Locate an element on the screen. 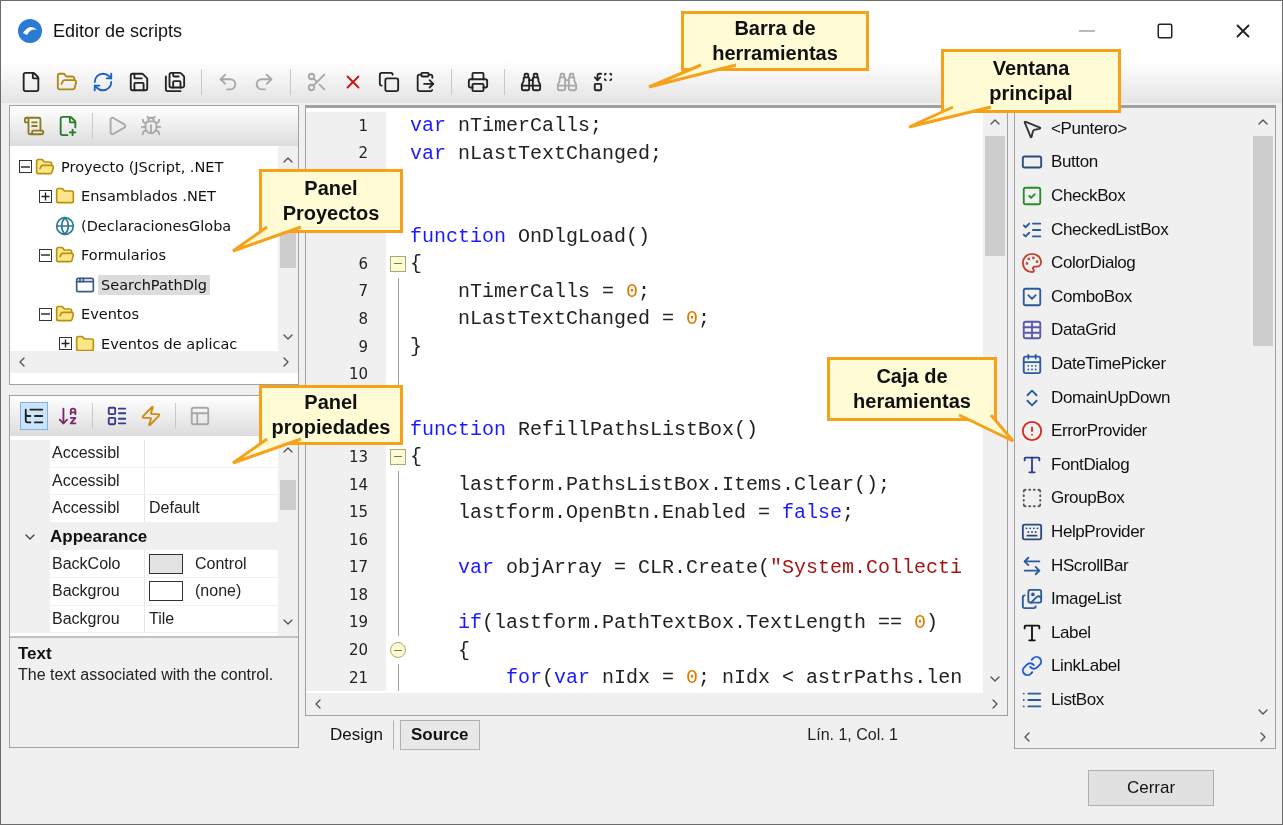 This screenshot has height=825, width=1283. replace-icon is located at coordinates (603, 82).